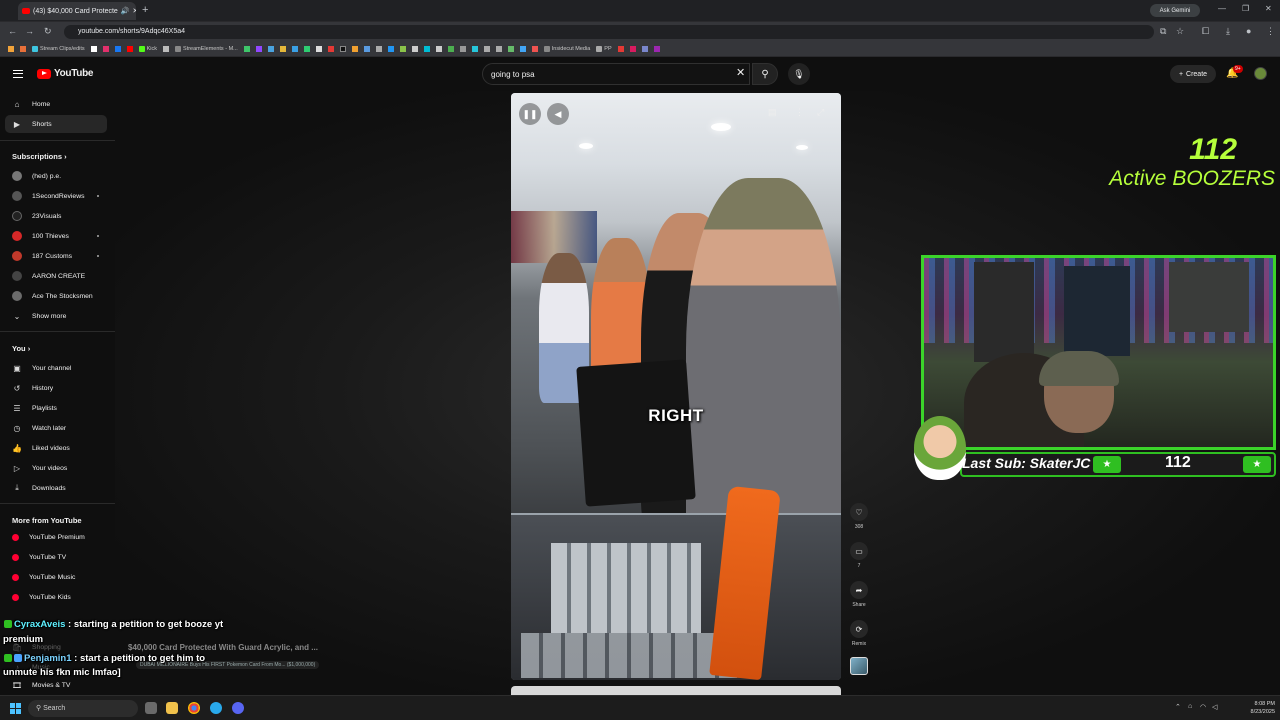  What do you see at coordinates (1260, 73) in the screenshot?
I see `avatar` at bounding box center [1260, 73].